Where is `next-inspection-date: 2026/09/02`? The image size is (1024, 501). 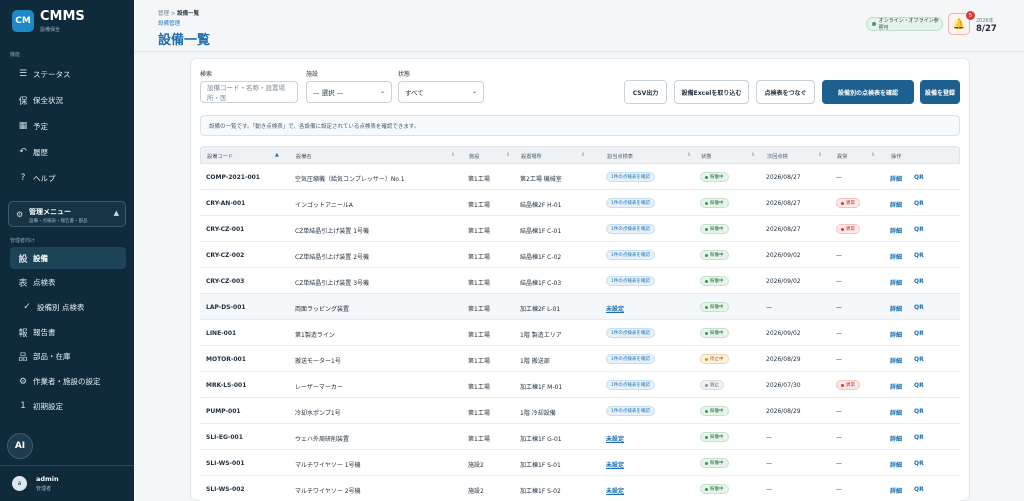
next-inspection-date: 2026/09/02 is located at coordinates (783, 333).